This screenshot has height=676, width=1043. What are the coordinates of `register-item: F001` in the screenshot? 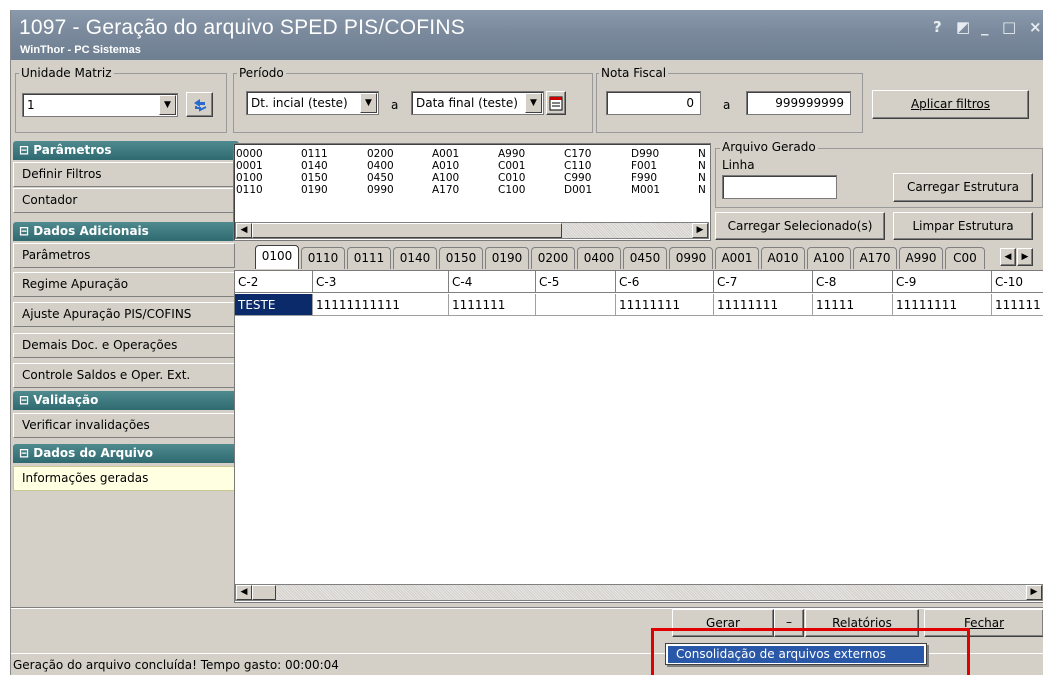 It's located at (645, 166).